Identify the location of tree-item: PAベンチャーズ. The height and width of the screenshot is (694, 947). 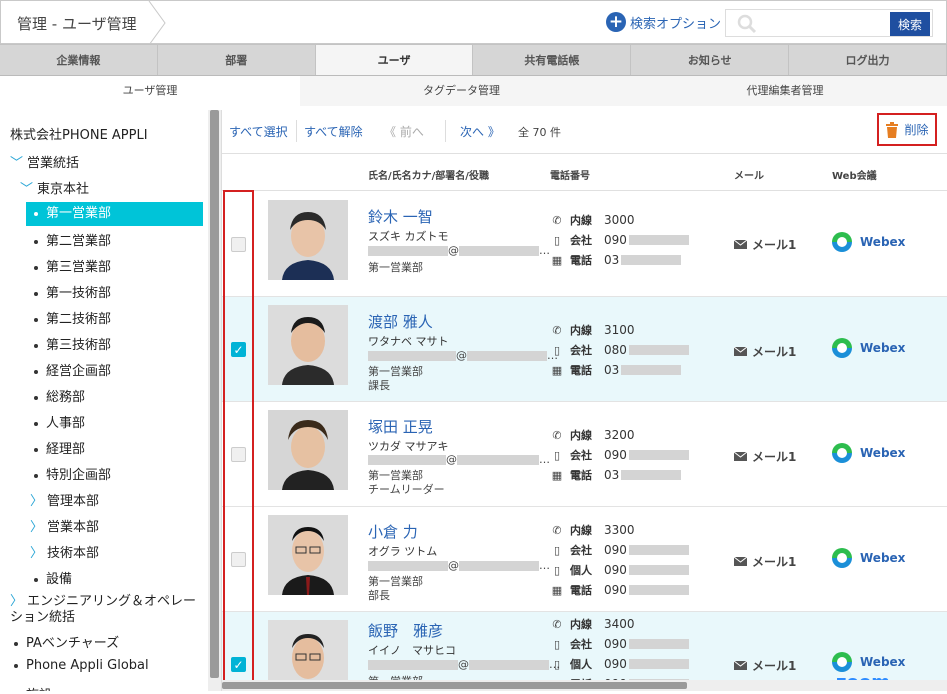
(66, 641).